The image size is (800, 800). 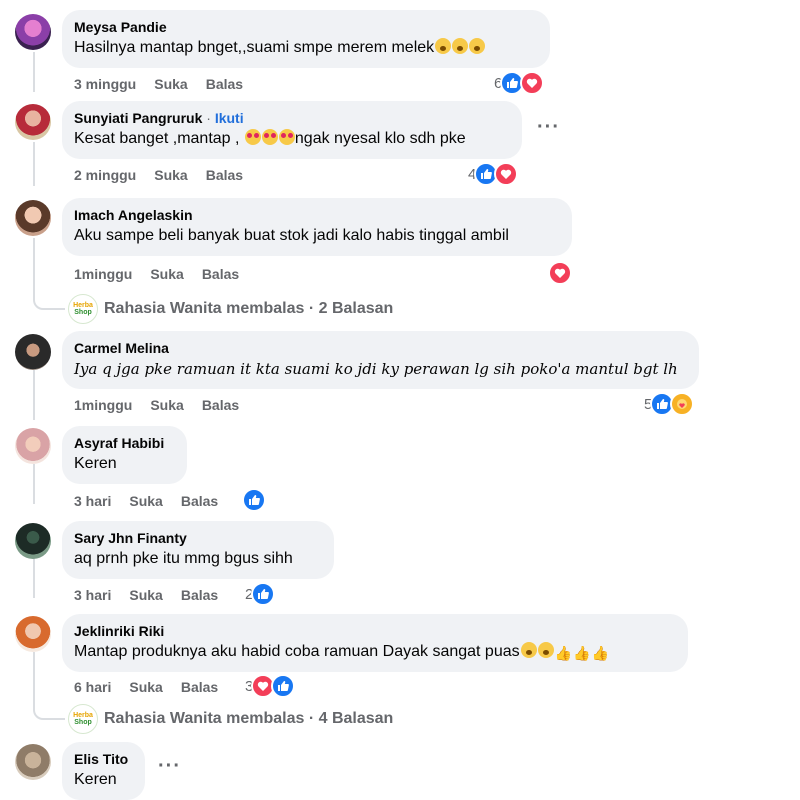 What do you see at coordinates (198, 538) in the screenshot?
I see `comment-author: Sary Jhn Finanty` at bounding box center [198, 538].